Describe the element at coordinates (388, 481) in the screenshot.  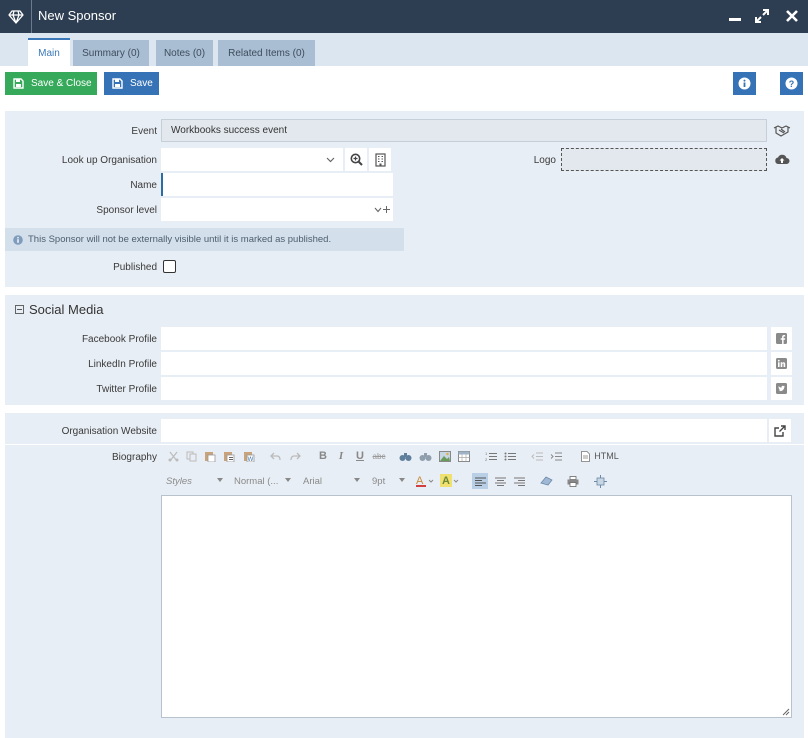
I see `size-dropdown: 9pt` at that location.